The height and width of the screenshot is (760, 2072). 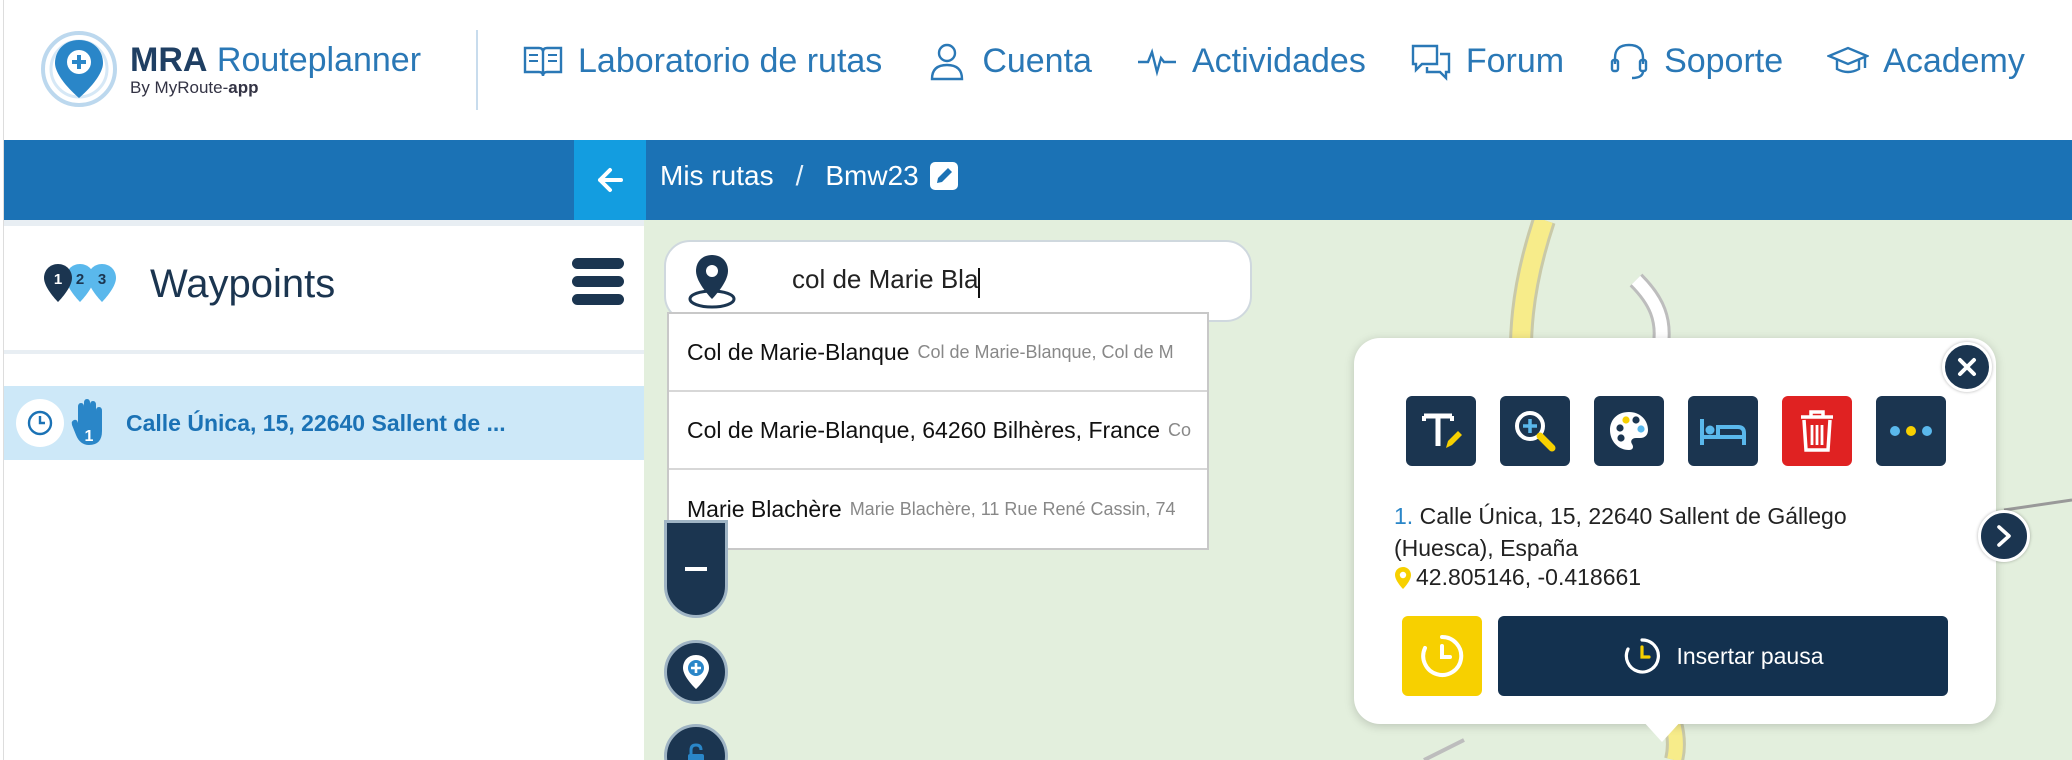 I want to click on coordinates-text: 42.805146, -0.418661, so click(x=1529, y=577).